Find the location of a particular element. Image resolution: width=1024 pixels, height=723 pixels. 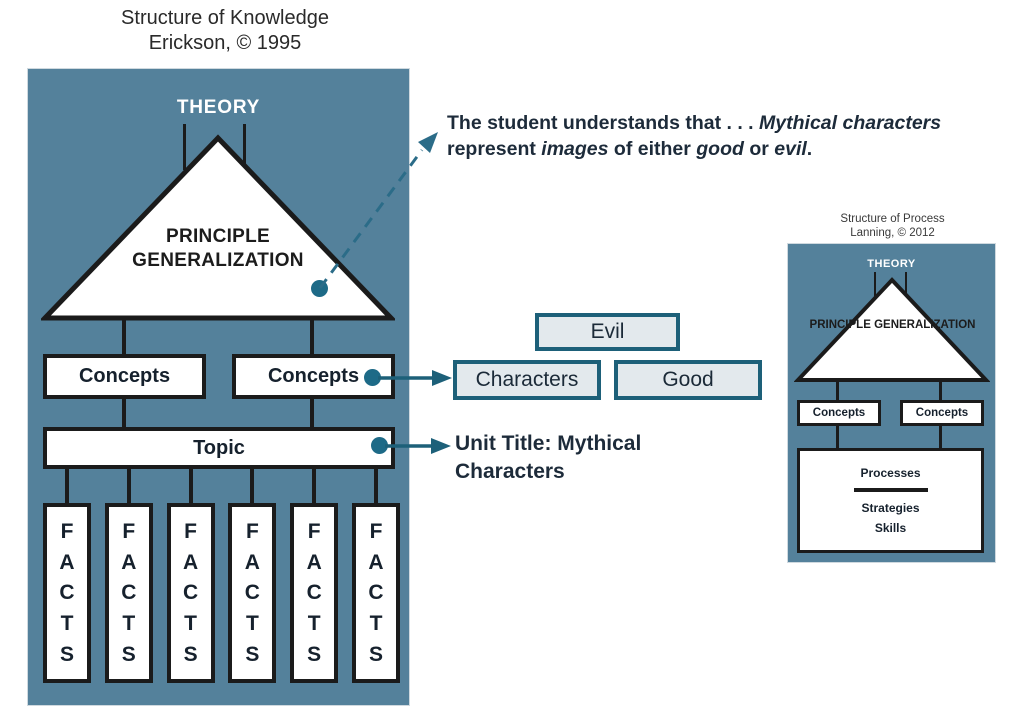

process-panel-title: Structure of Process Lanning, © 2012 is located at coordinates (892, 226).